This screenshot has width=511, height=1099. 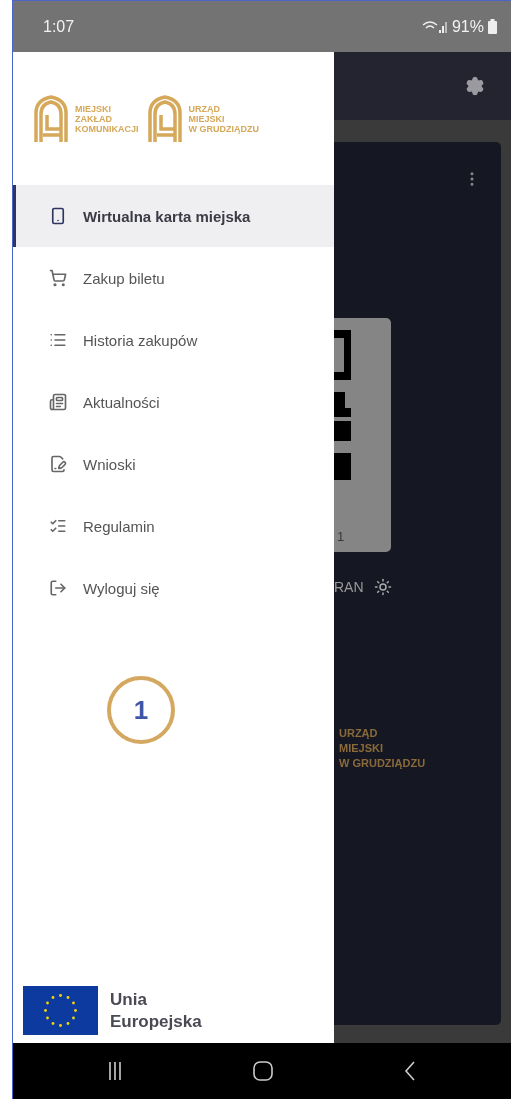 I want to click on menu-item: Regulamin, so click(x=173, y=526).